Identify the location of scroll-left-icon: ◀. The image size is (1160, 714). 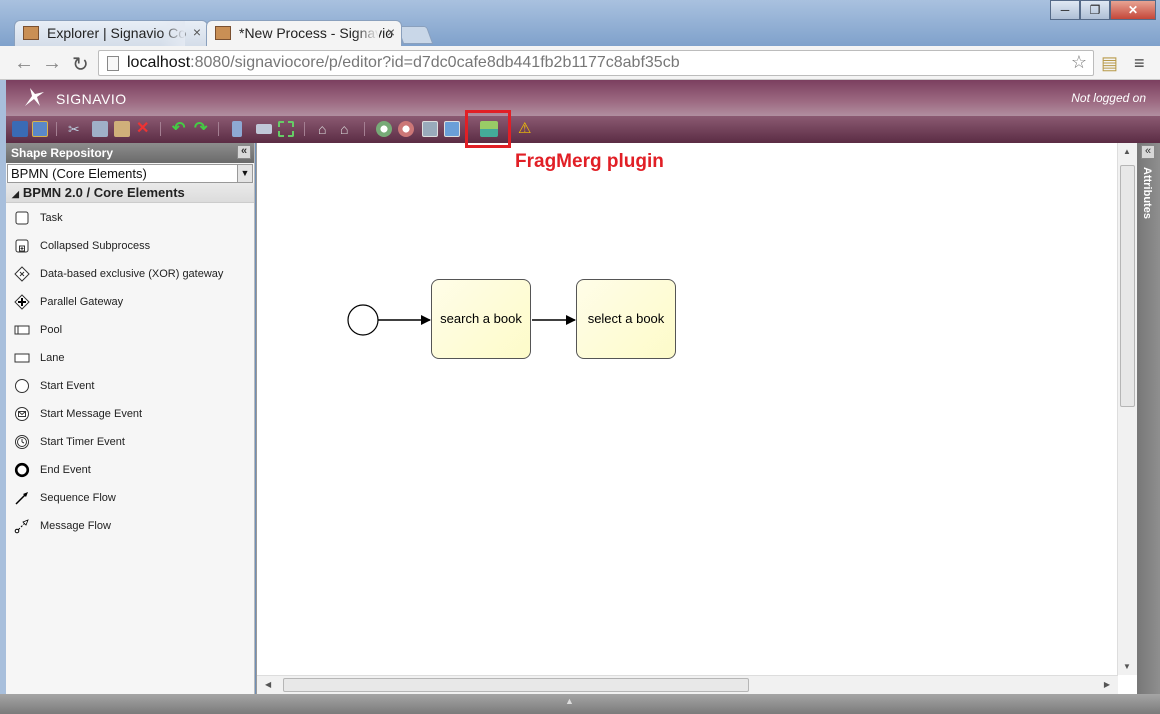
(268, 684).